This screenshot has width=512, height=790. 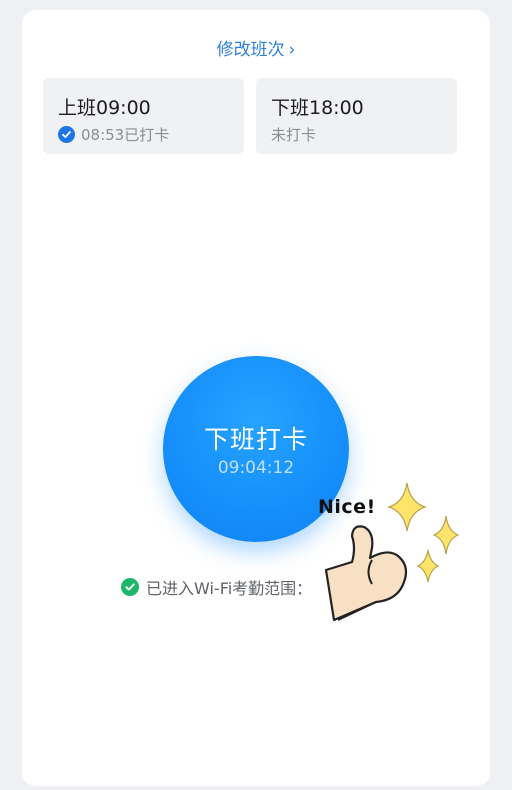 What do you see at coordinates (347, 507) in the screenshot?
I see `nice-sticker-text: Nice!` at bounding box center [347, 507].